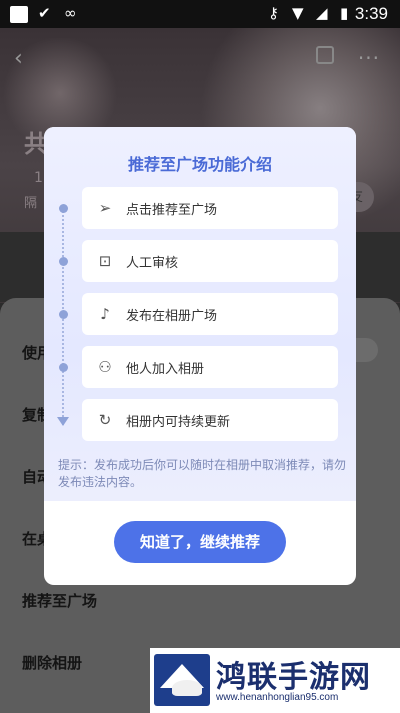 This screenshot has height=713, width=400. Describe the element at coordinates (38, 178) in the screenshot. I see `album-count: 1` at that location.